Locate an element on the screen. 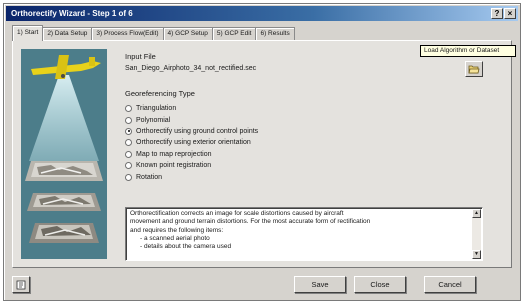 Image resolution: width=529 pixels, height=308 pixels. load-dataset-tooltip: Load Algorithm or Dataset is located at coordinates (468, 51).